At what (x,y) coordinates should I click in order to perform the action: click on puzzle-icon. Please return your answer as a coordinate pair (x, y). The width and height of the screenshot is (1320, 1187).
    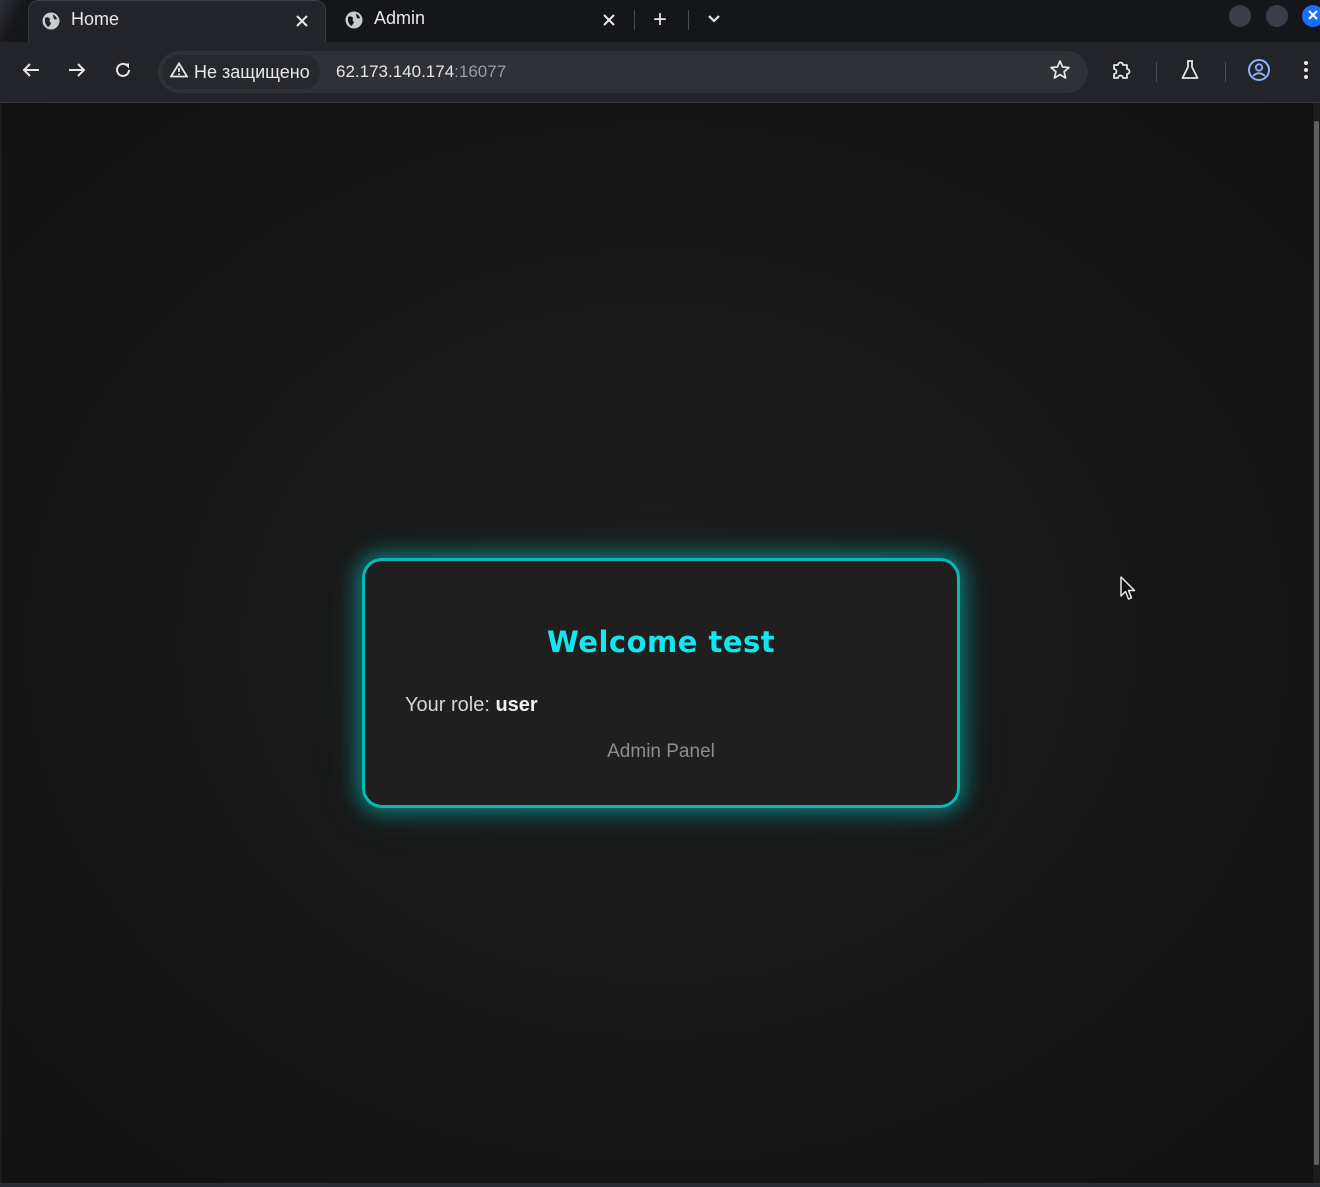
    Looking at the image, I should click on (1122, 72).